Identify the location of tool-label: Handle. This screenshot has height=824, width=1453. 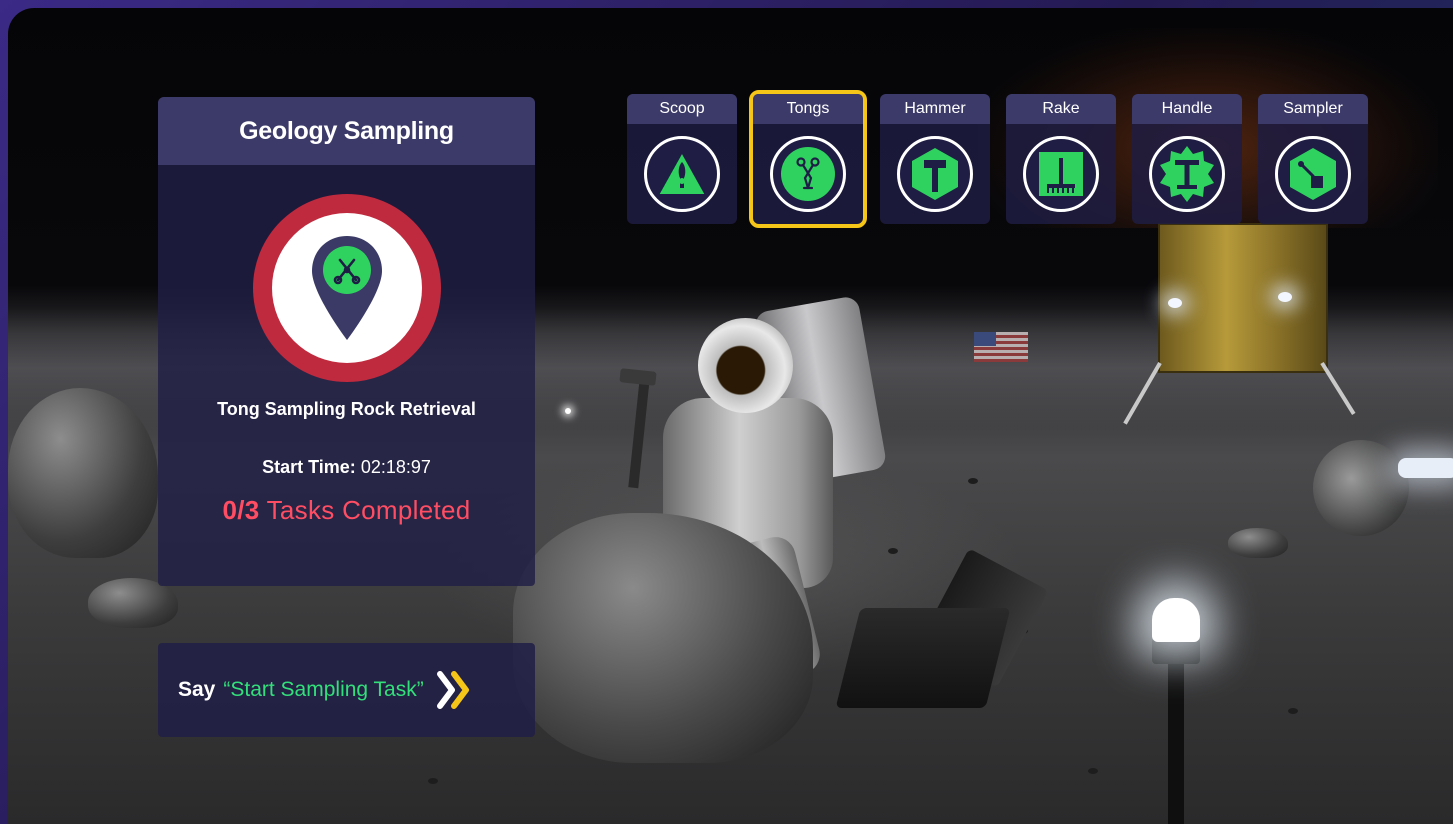
(1187, 109).